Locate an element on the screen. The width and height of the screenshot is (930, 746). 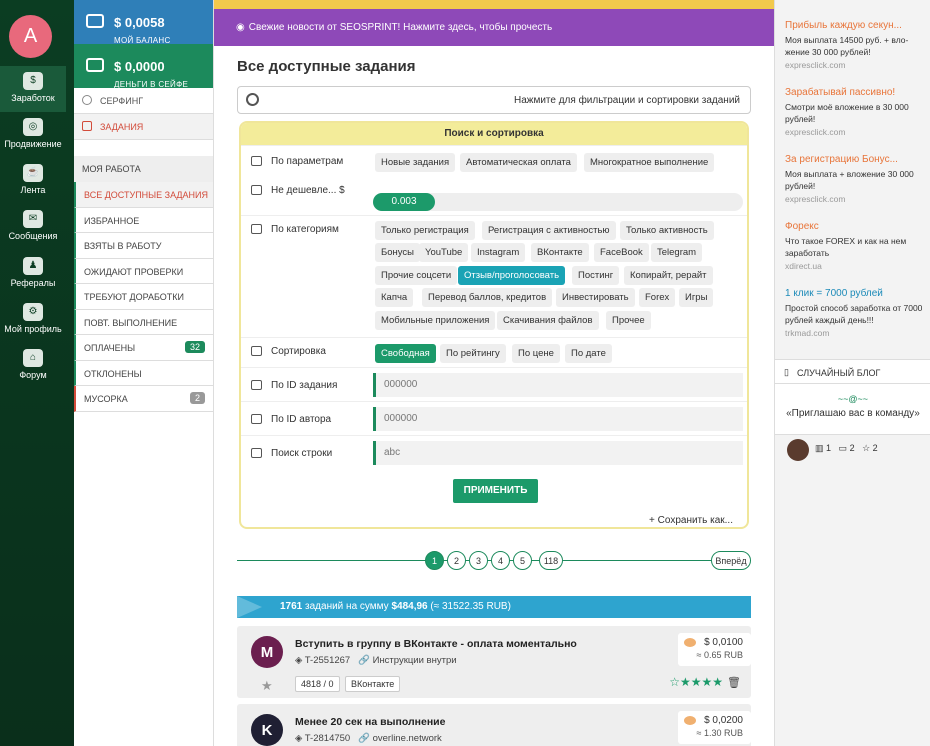
page-last: 118 is located at coordinates (551, 560).